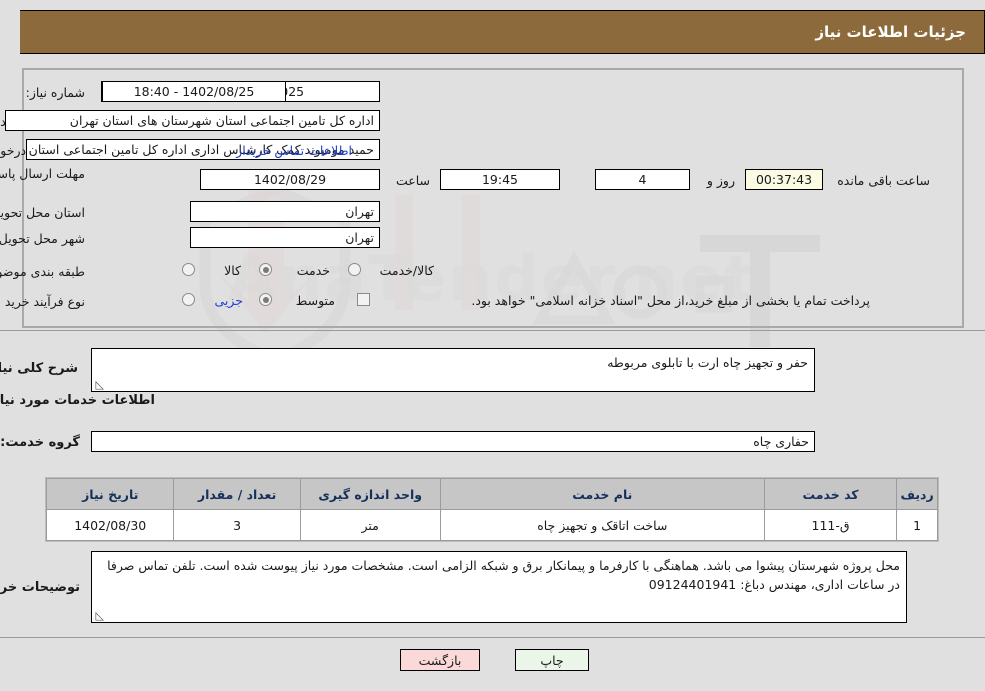 The image size is (985, 691). What do you see at coordinates (500, 179) in the screenshot?
I see `deadline-time-value: 19:45` at bounding box center [500, 179].